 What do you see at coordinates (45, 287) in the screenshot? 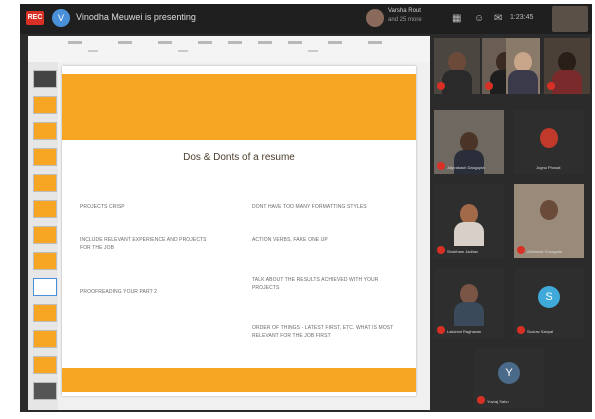
I see `slide-thumbnail-selected` at bounding box center [45, 287].